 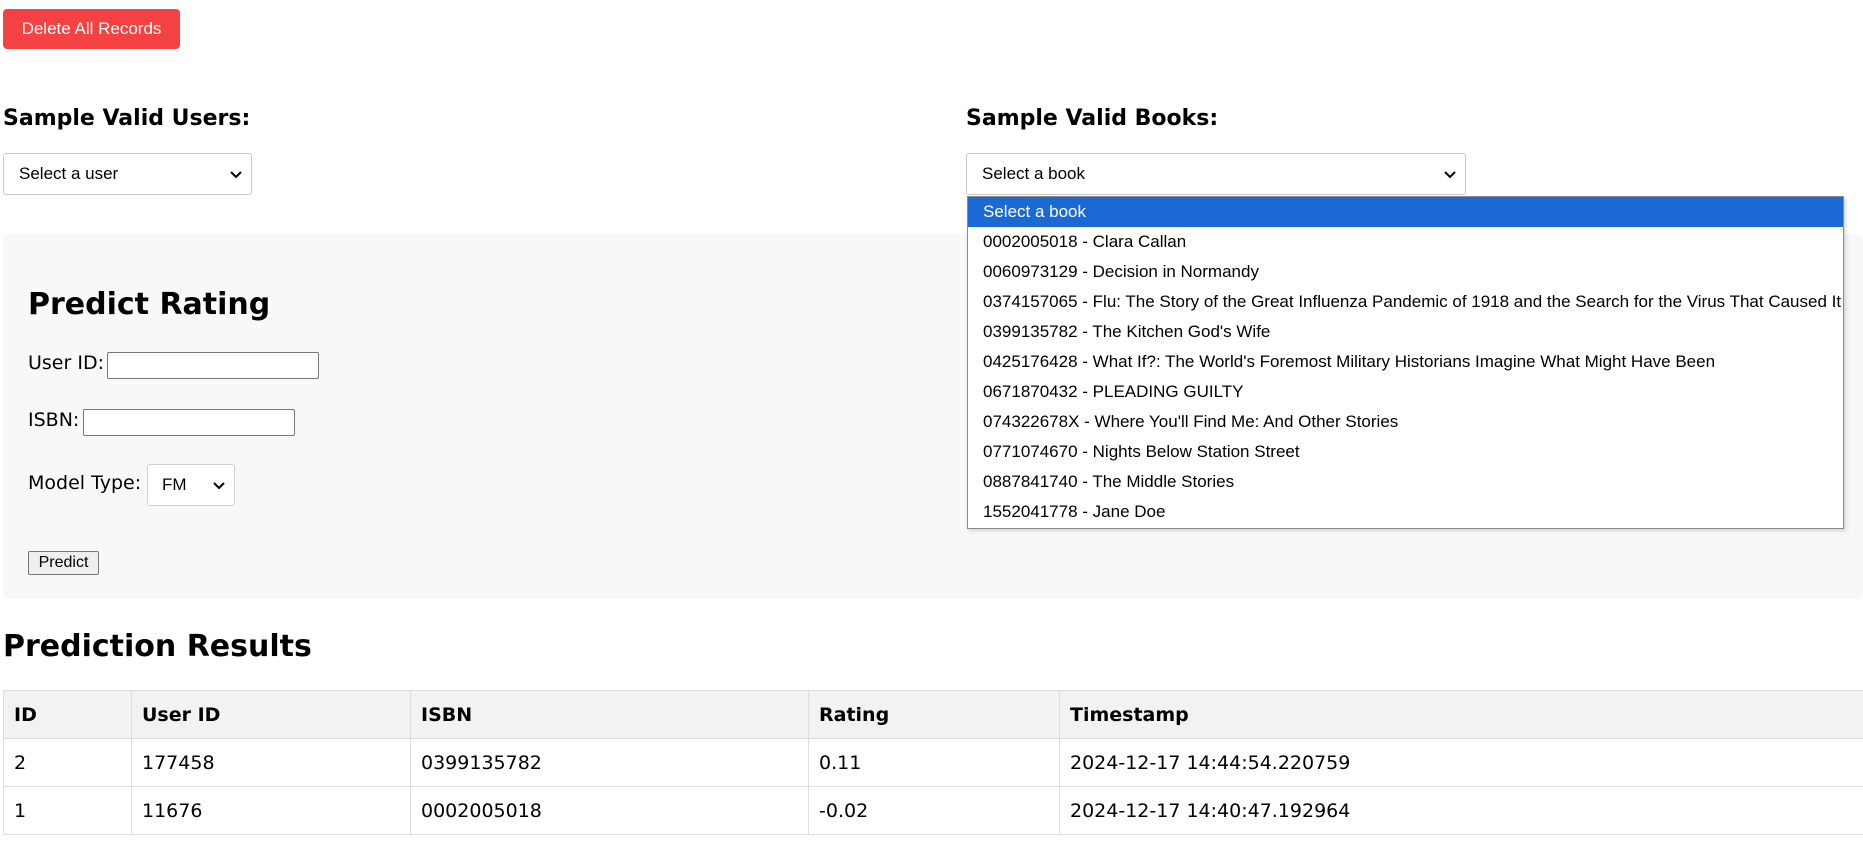 What do you see at coordinates (191, 485) in the screenshot?
I see `model-type-select: FM` at bounding box center [191, 485].